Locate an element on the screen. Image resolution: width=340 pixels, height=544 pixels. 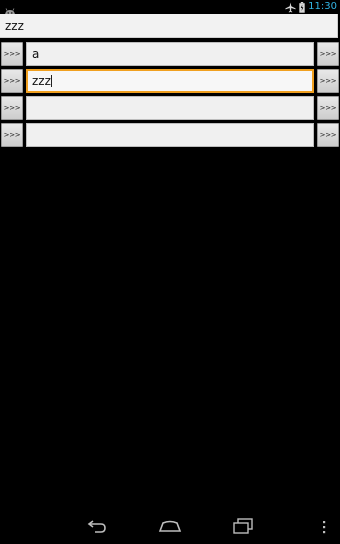
input-row: >>> zzz >>> is located at coordinates (170, 81).